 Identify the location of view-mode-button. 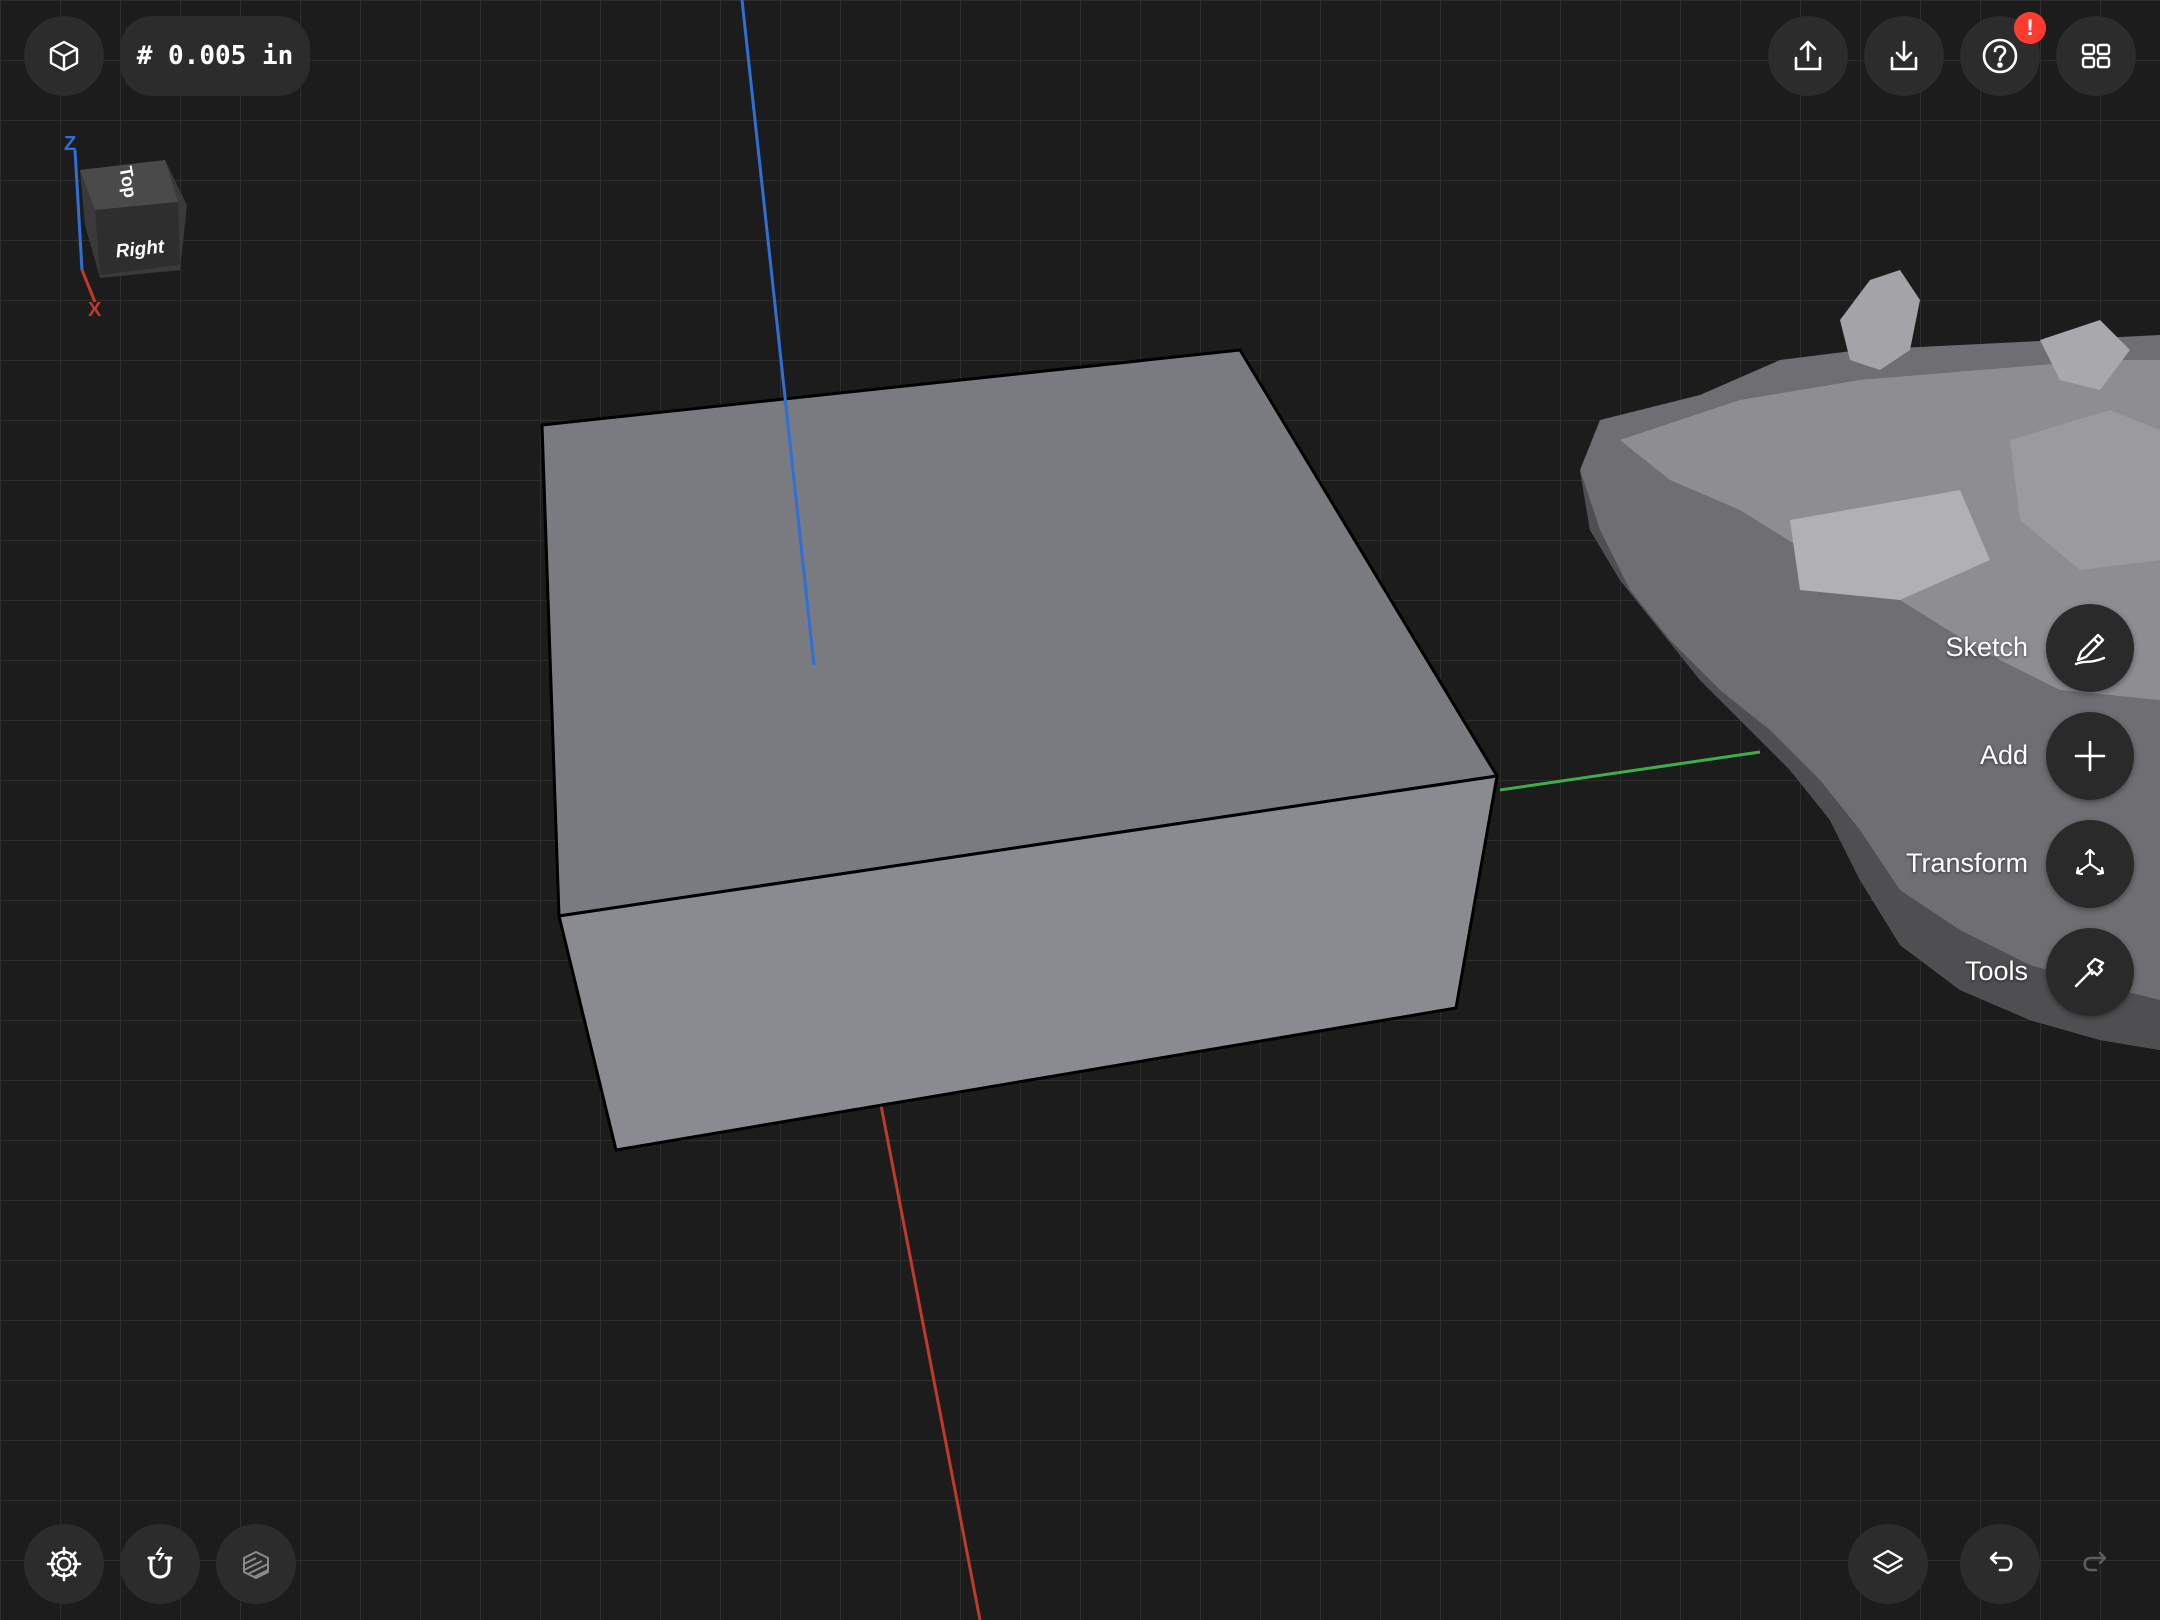
(64, 56).